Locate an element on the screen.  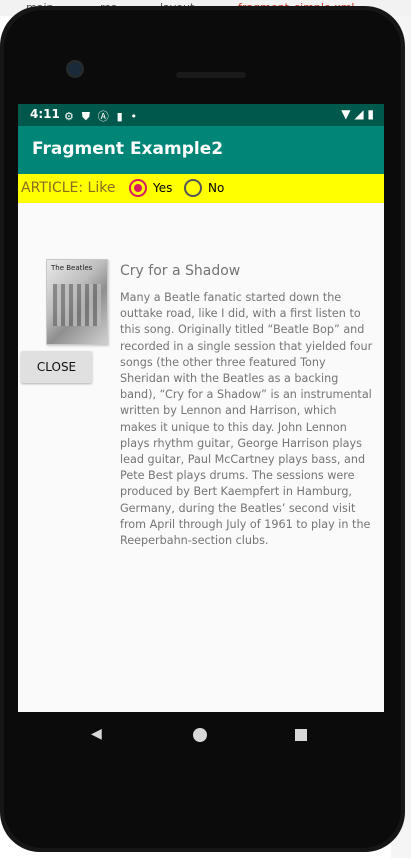
sd-card-icon: ▮ is located at coordinates (119, 116).